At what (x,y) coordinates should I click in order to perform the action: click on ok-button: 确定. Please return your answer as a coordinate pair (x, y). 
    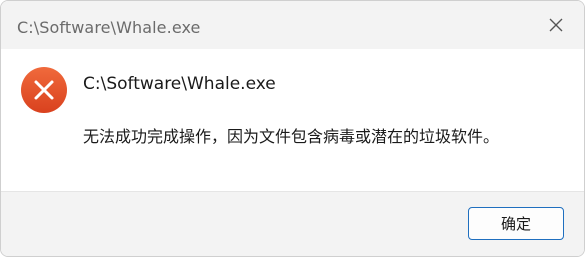
    Looking at the image, I should click on (516, 223).